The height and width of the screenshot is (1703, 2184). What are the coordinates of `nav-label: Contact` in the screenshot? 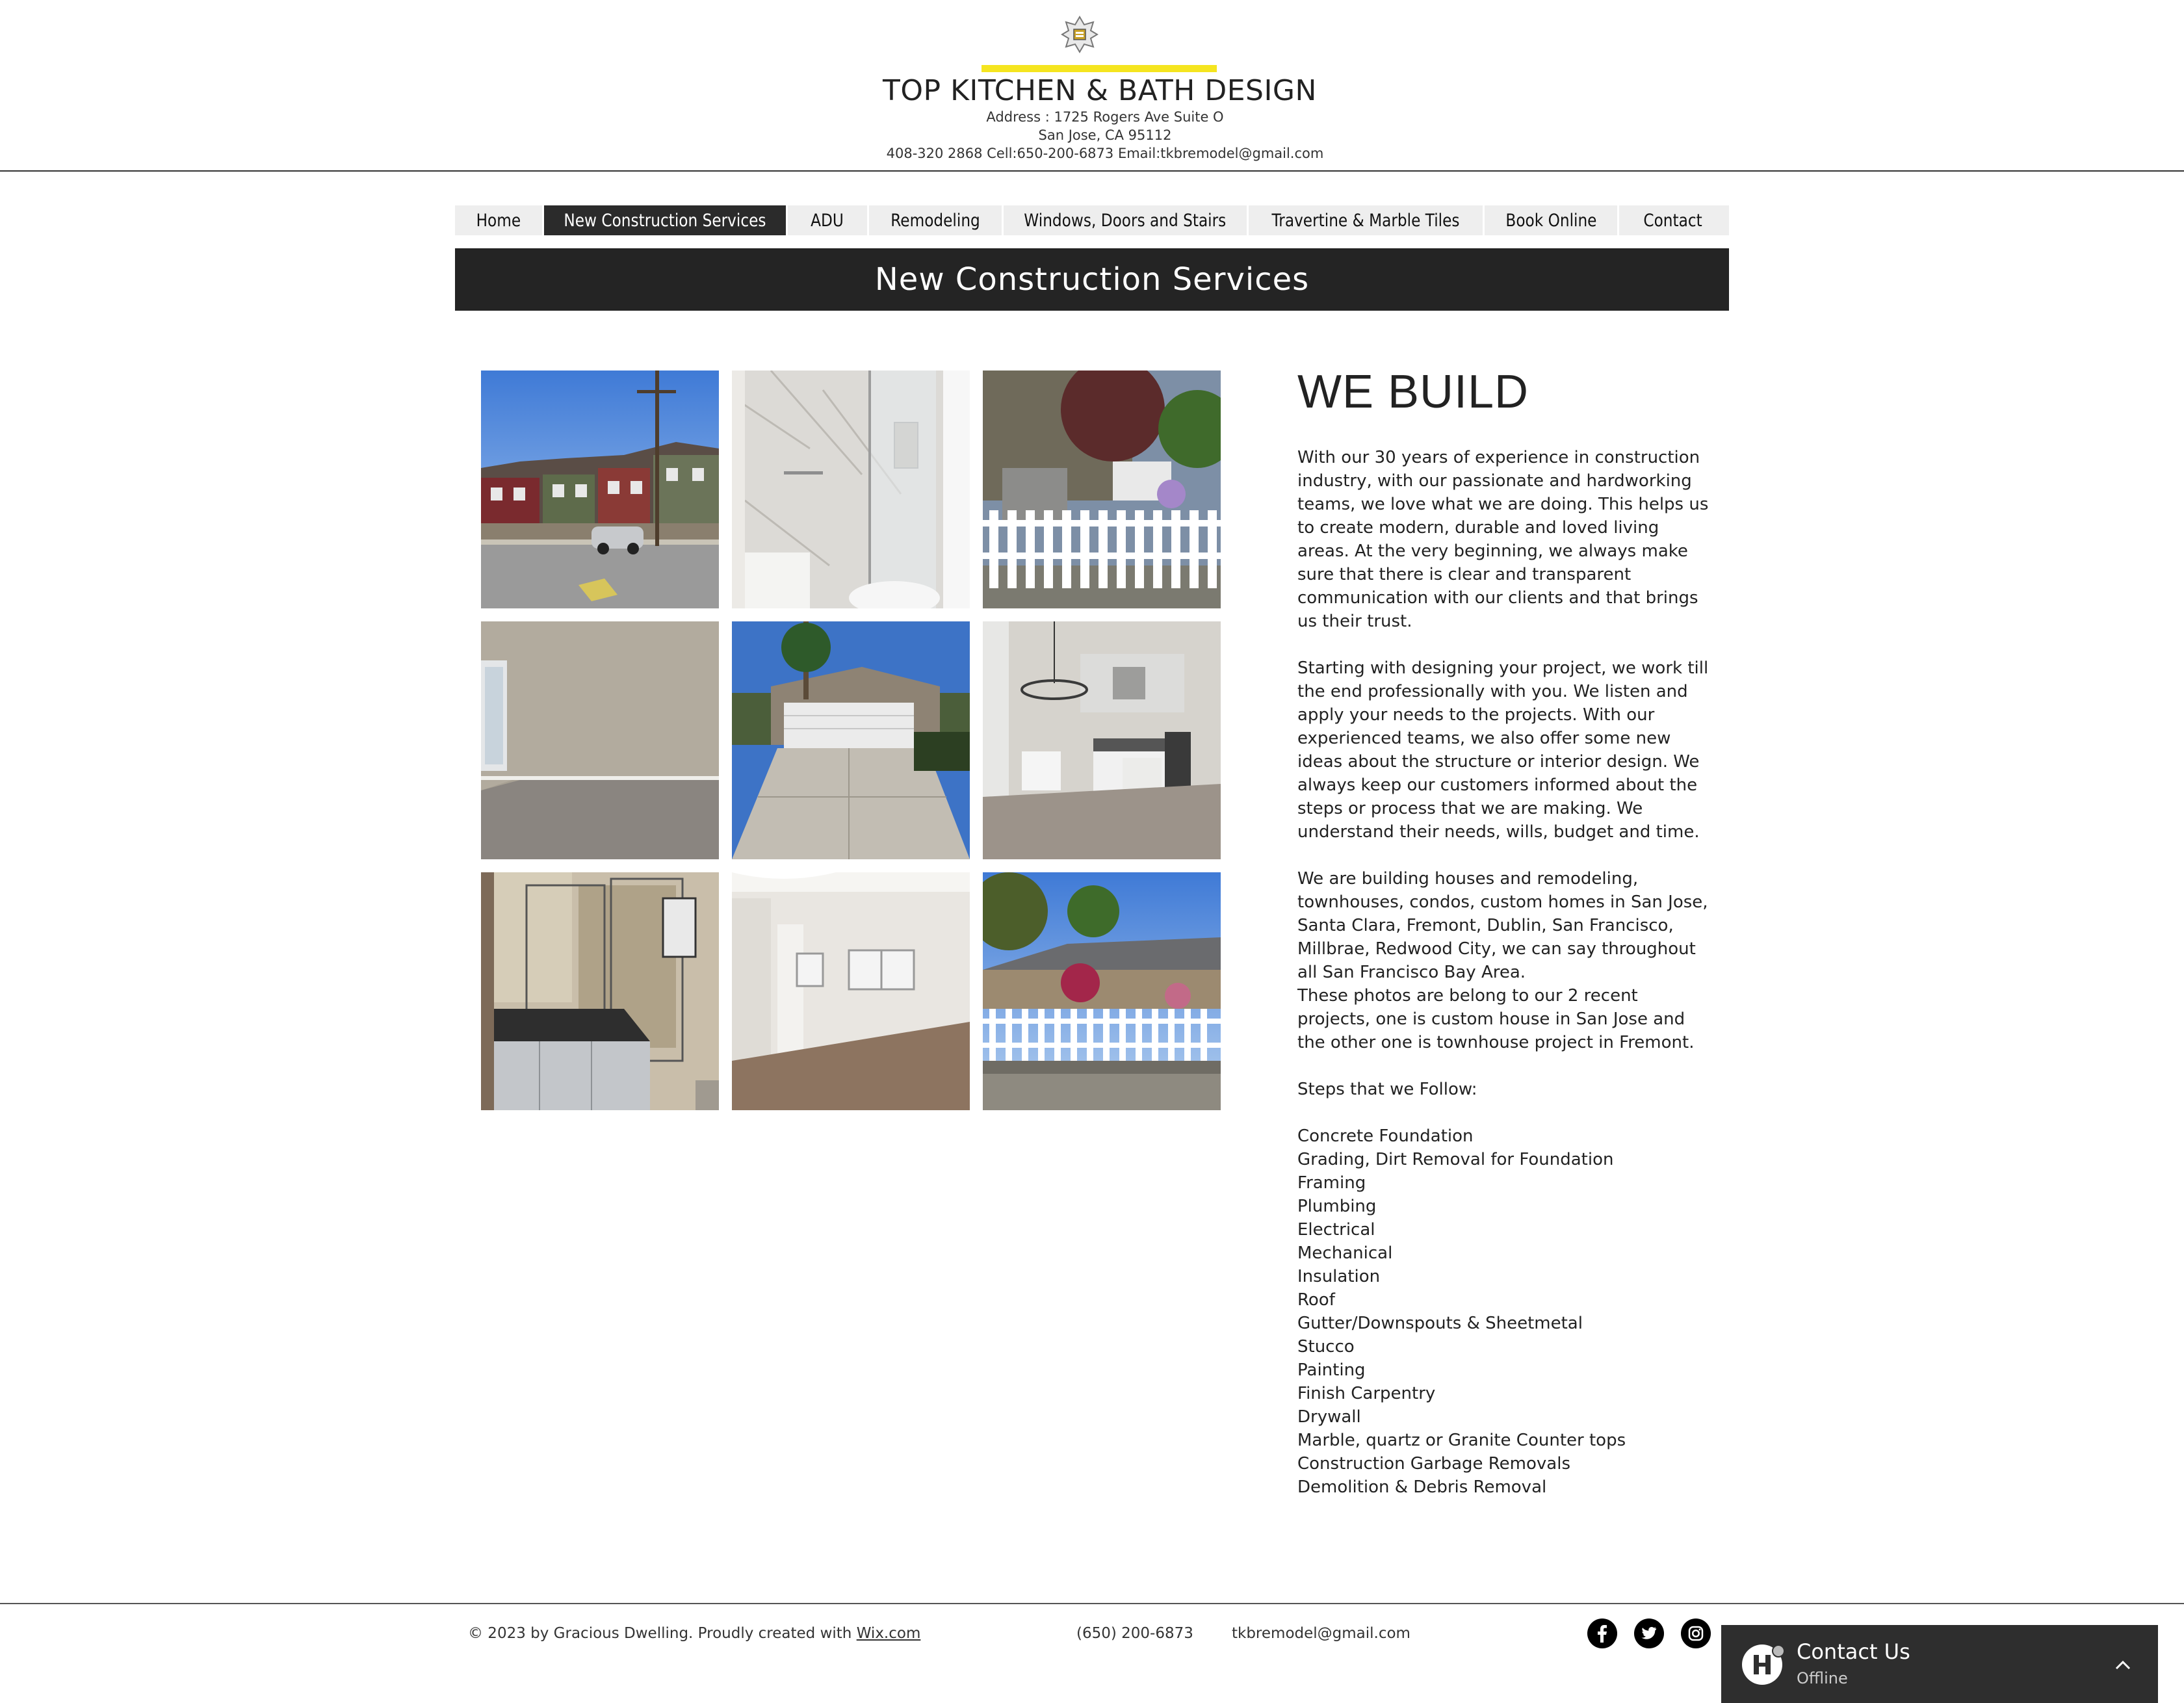 It's located at (1673, 220).